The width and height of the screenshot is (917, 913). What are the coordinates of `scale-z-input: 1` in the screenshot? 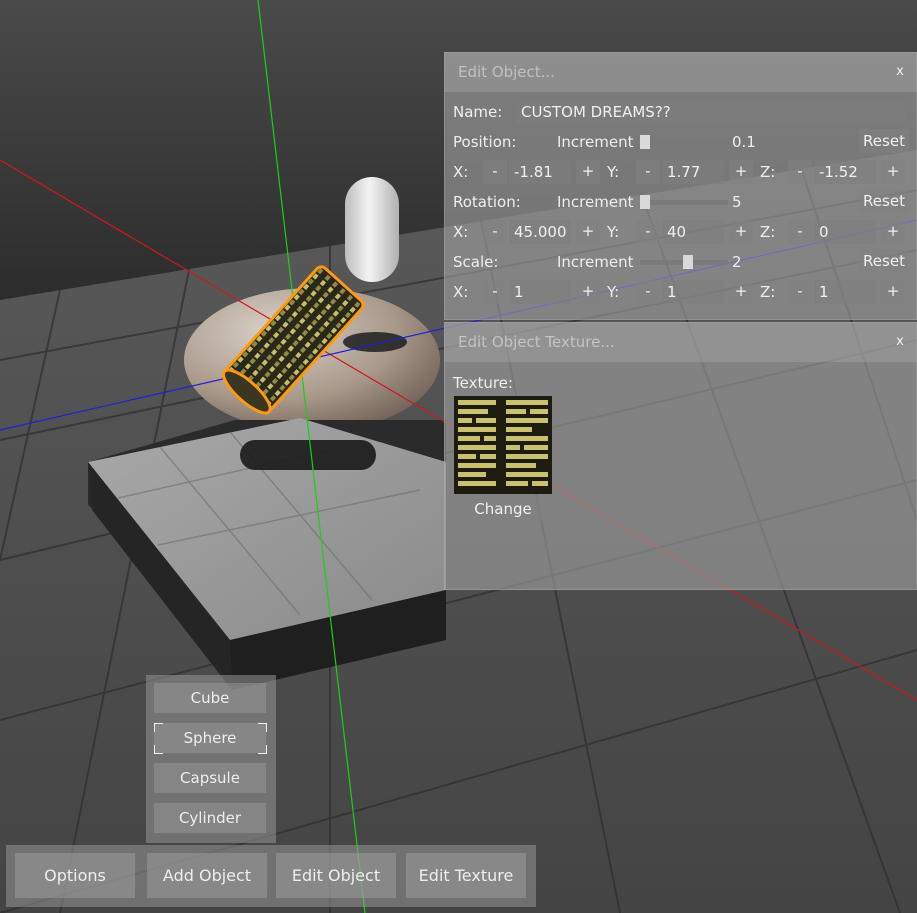 It's located at (845, 292).